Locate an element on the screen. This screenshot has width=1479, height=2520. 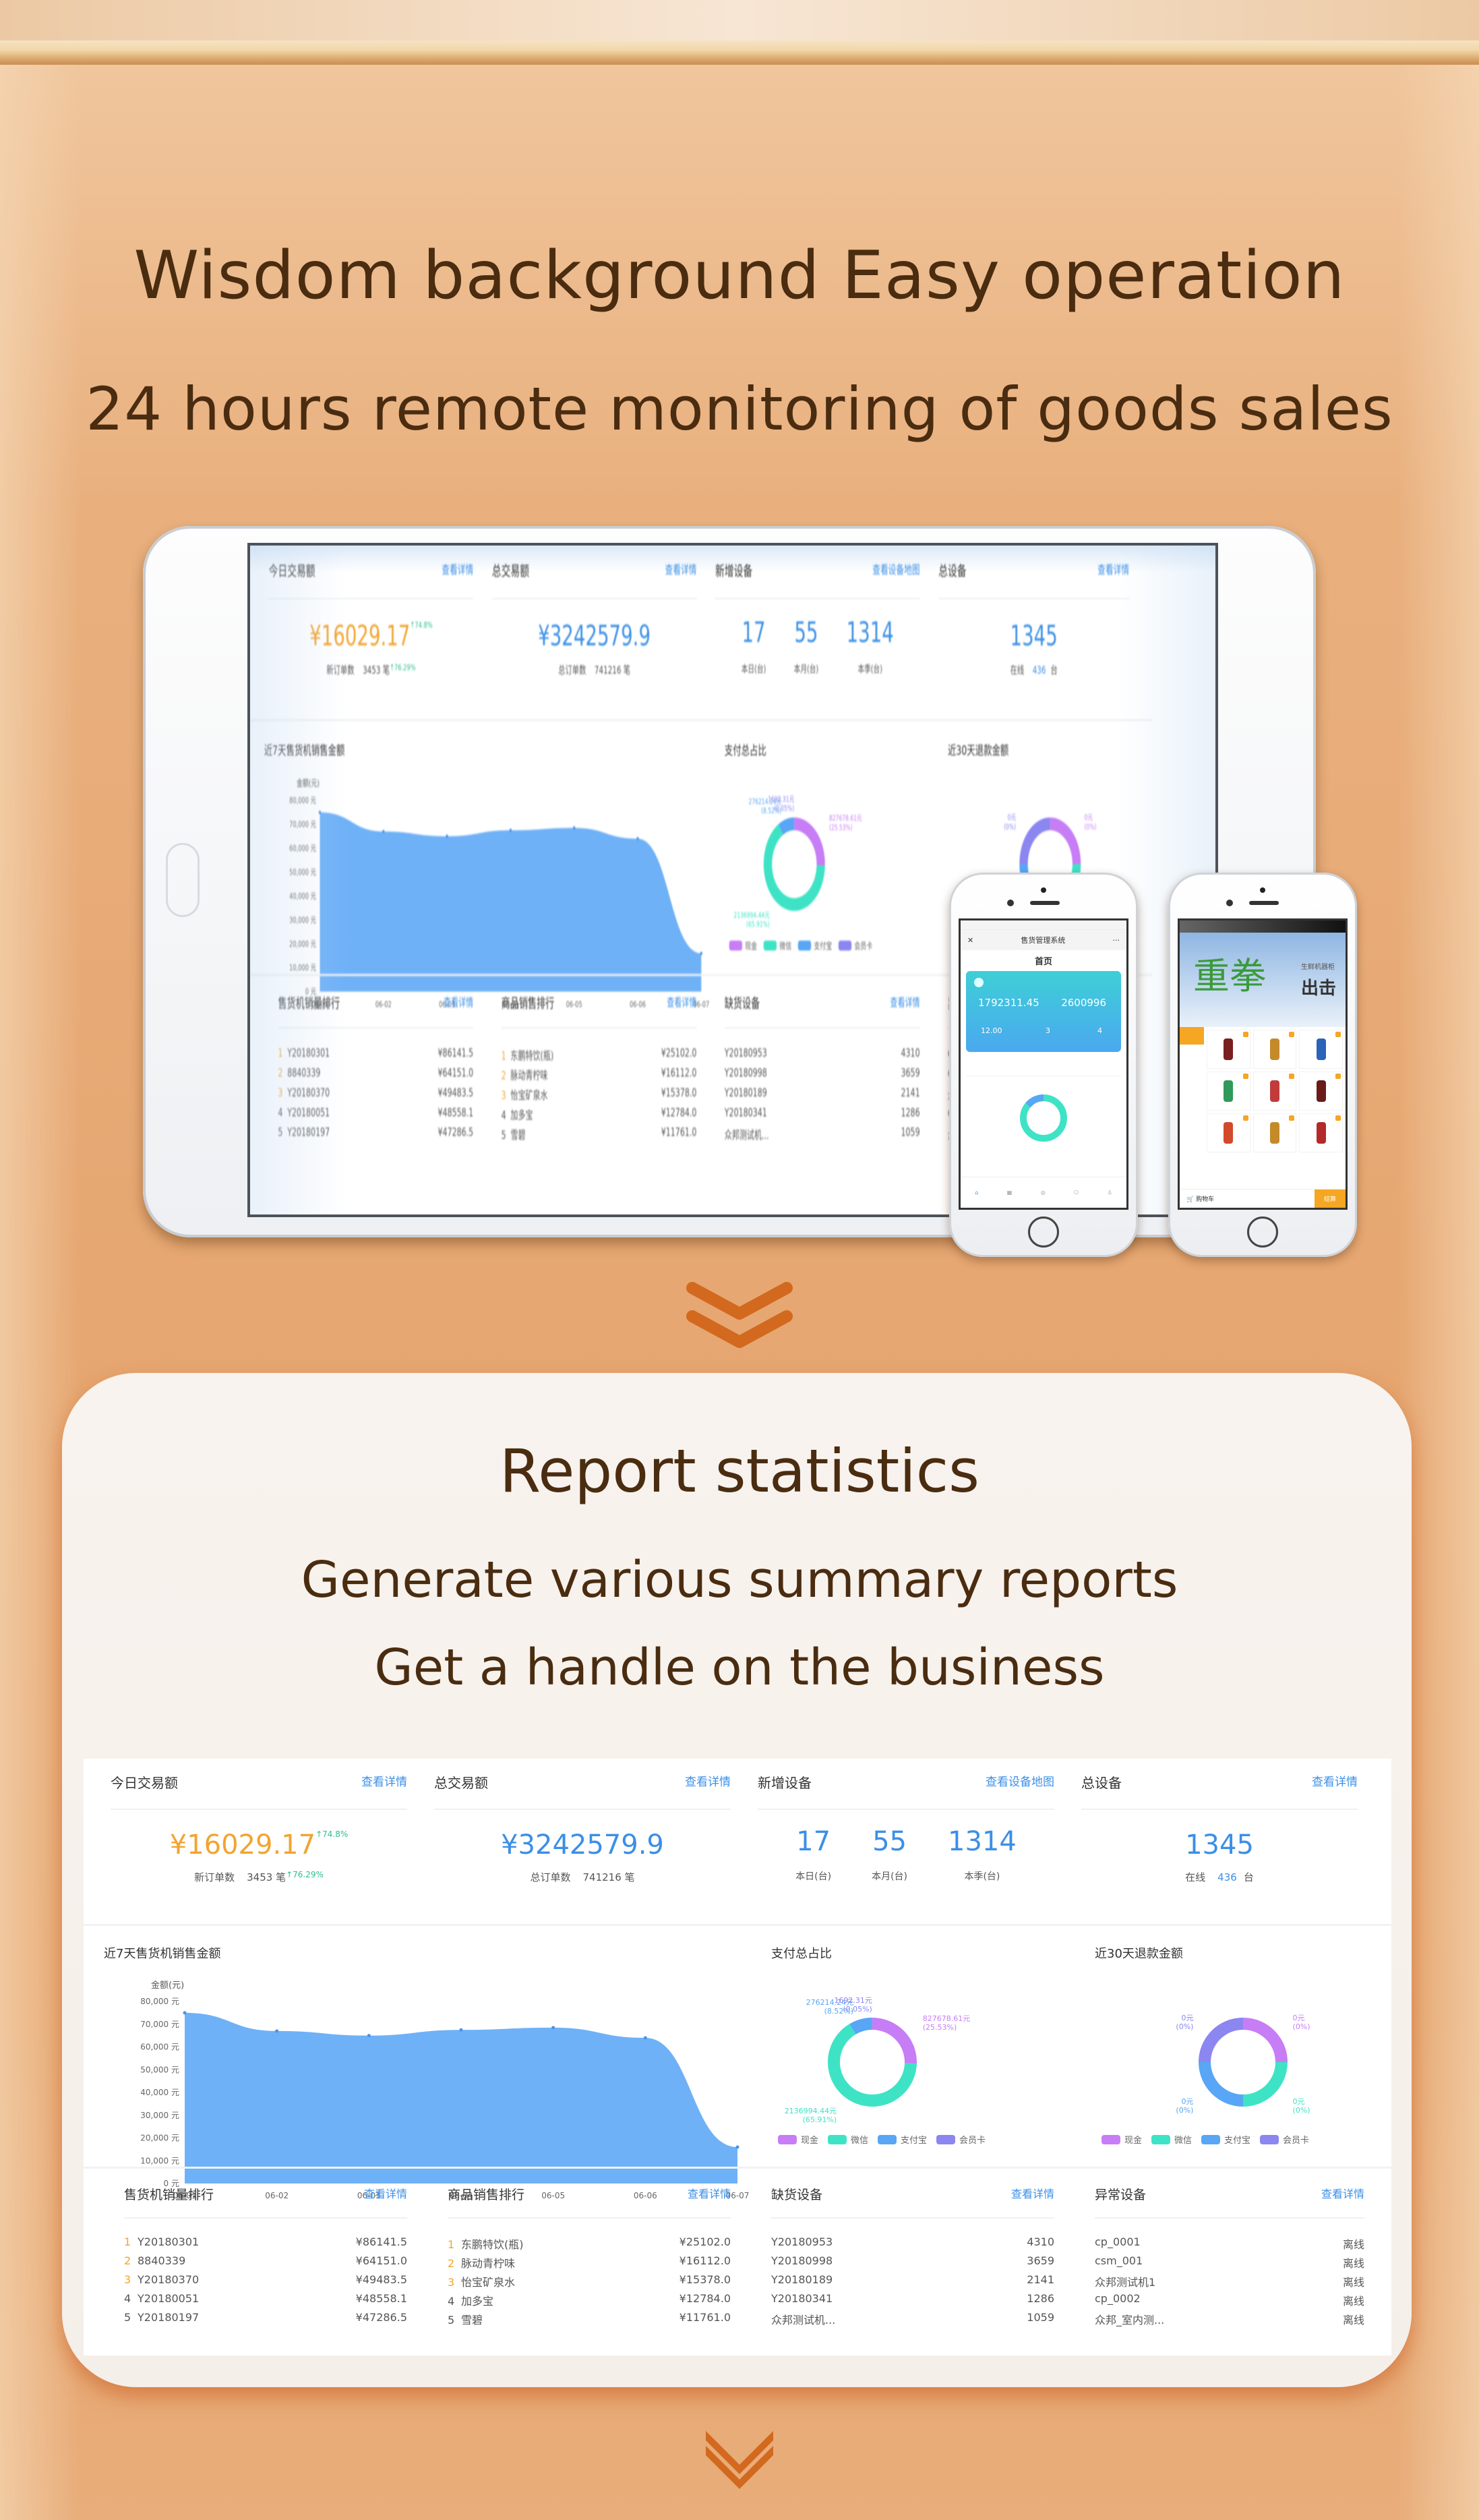
tab-orders: ◎ is located at coordinates (1043, 1193).